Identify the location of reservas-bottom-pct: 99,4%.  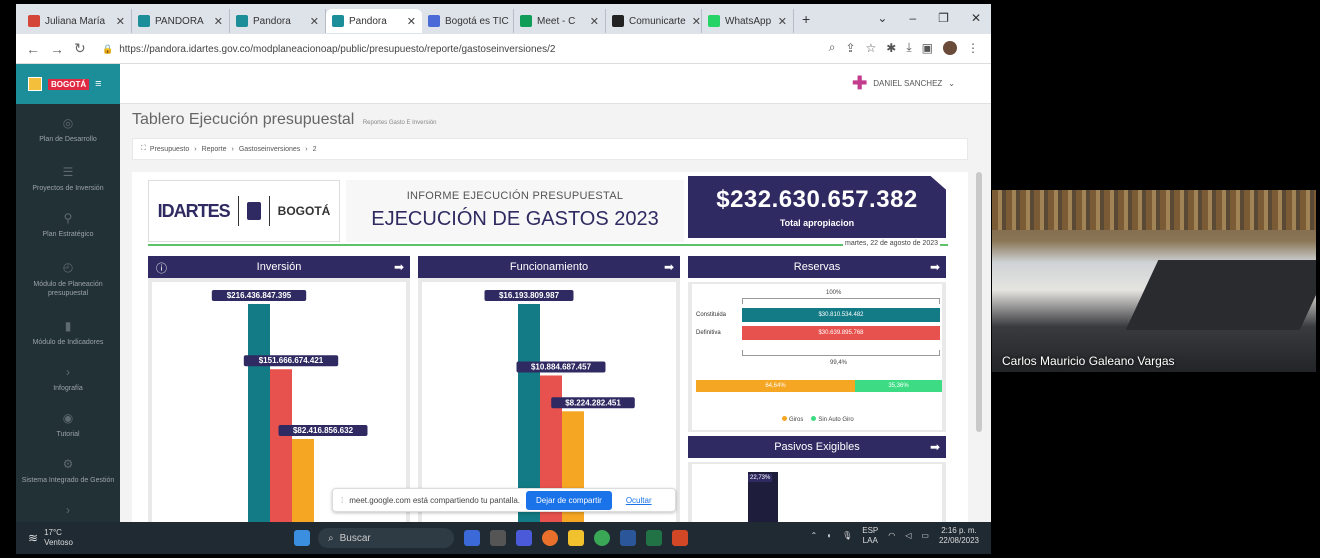
(839, 363).